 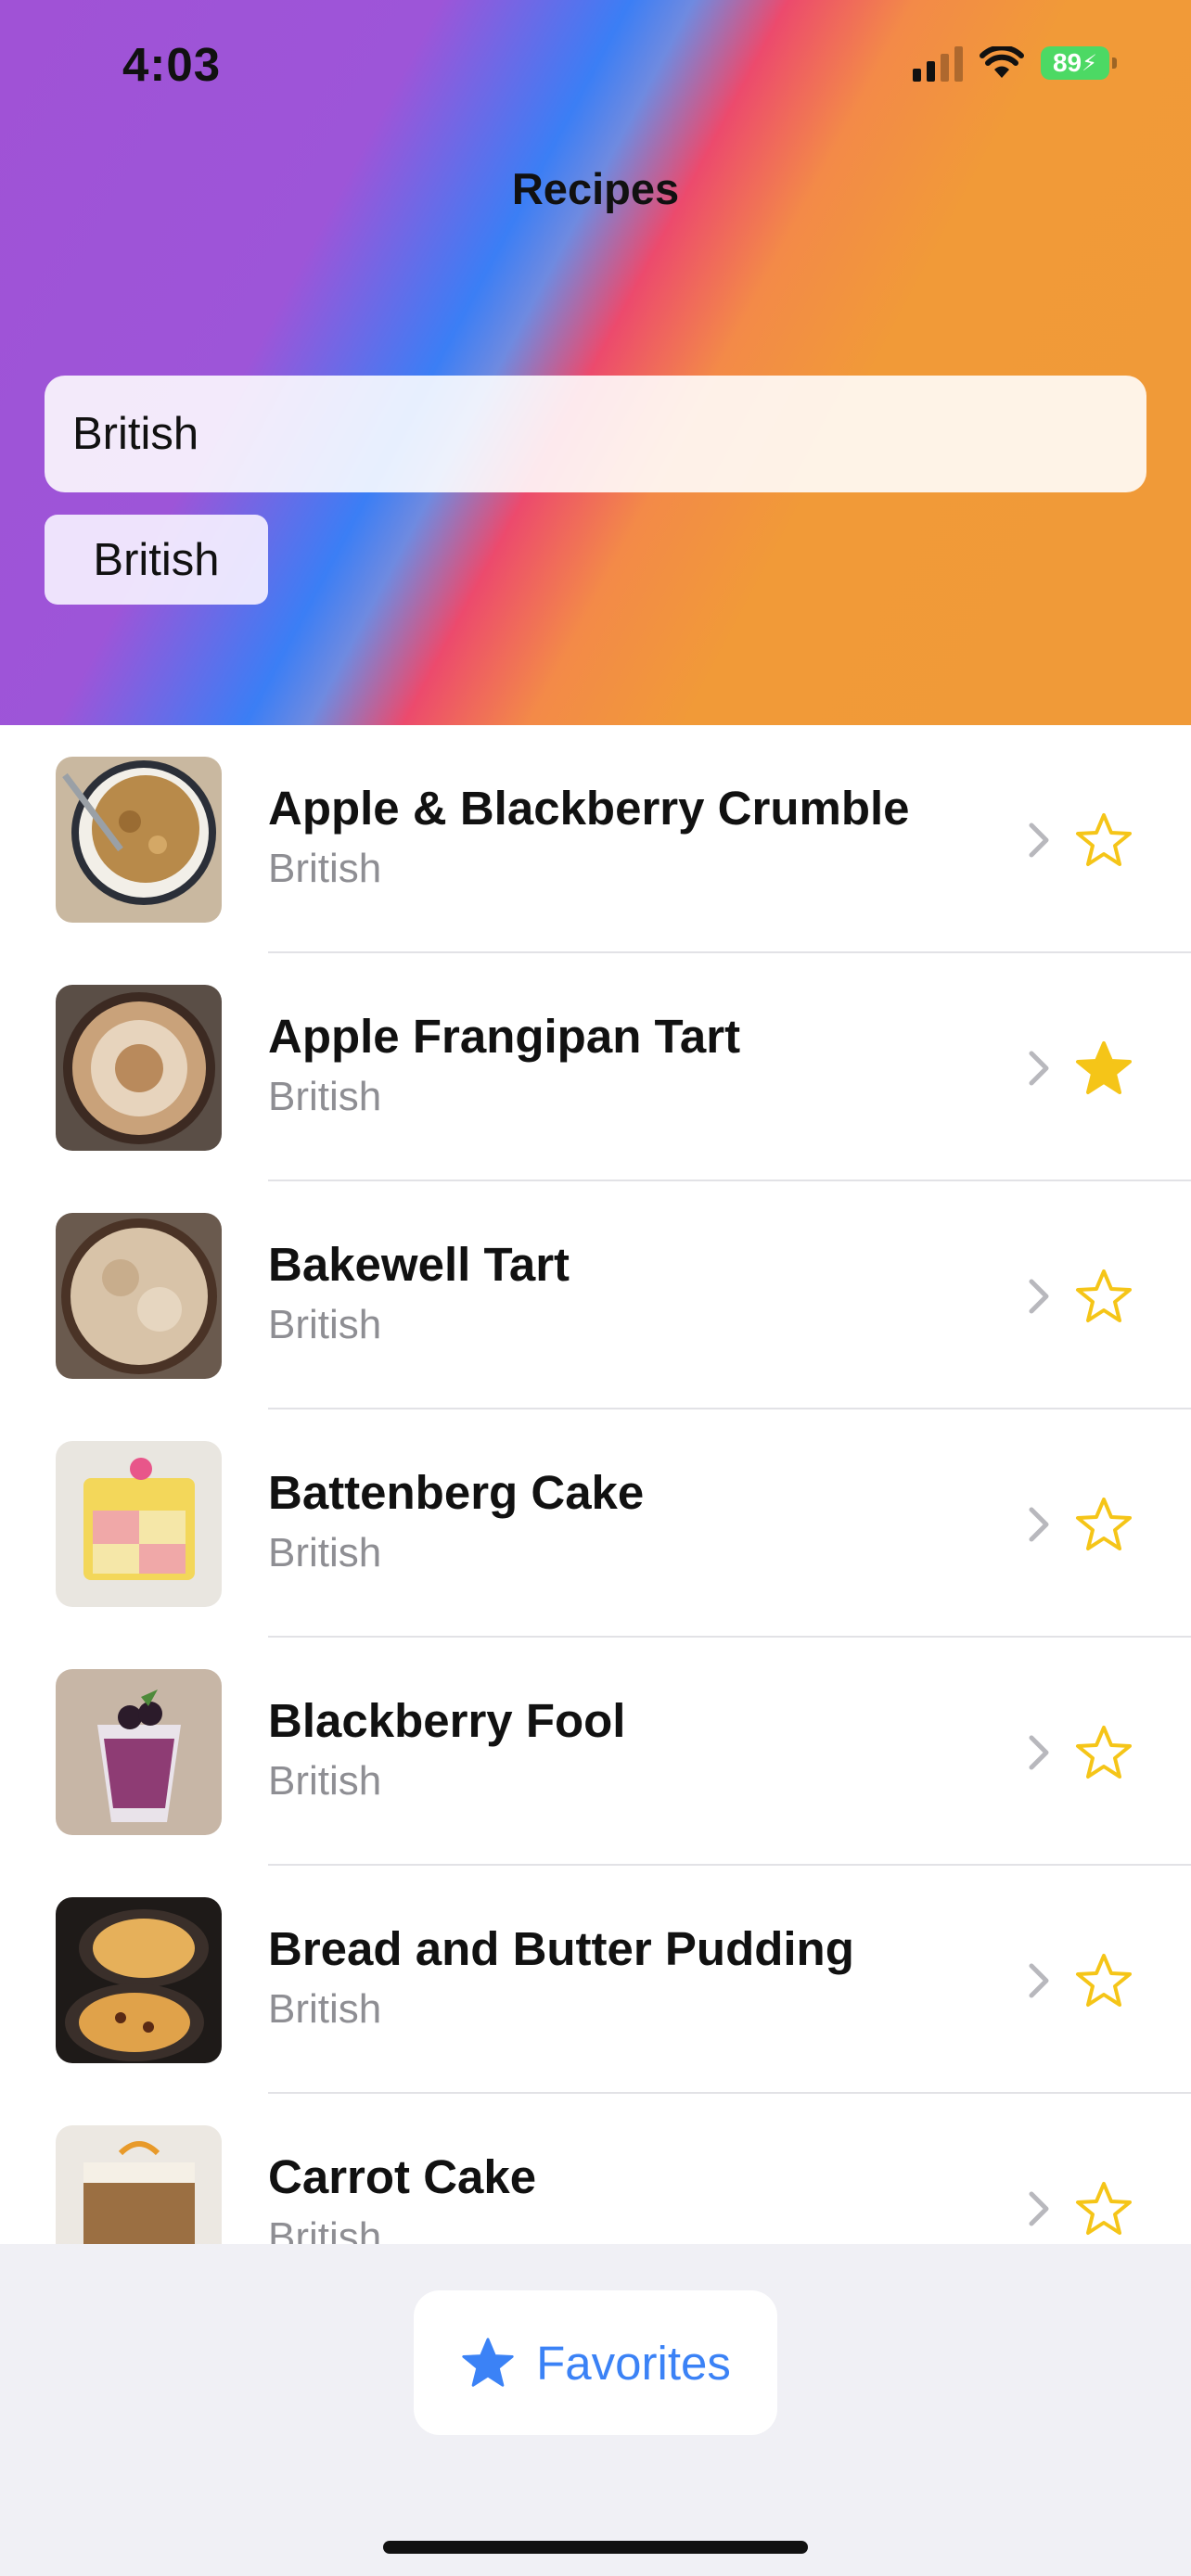 I want to click on favorites-label: Favorites, so click(x=633, y=2363).